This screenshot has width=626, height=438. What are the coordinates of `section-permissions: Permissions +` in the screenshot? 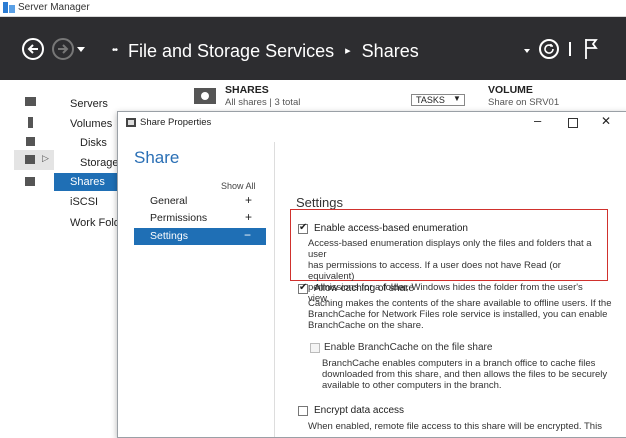 It's located at (200, 218).